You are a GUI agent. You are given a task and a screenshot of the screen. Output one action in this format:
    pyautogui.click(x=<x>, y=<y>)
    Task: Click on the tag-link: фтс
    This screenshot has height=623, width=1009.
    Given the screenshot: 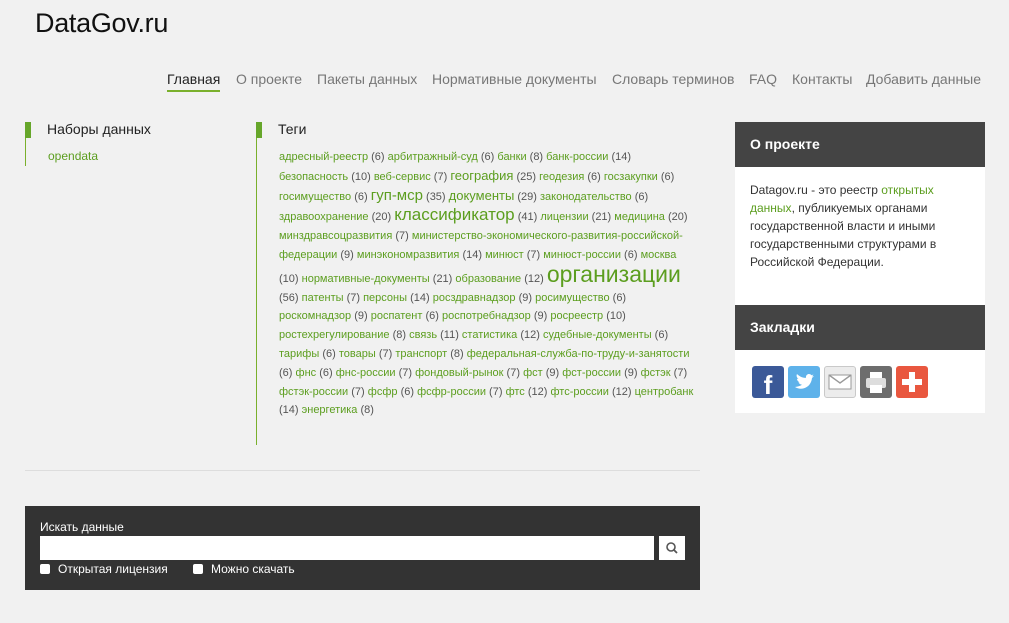 What is the action you would take?
    pyautogui.click(x=515, y=392)
    